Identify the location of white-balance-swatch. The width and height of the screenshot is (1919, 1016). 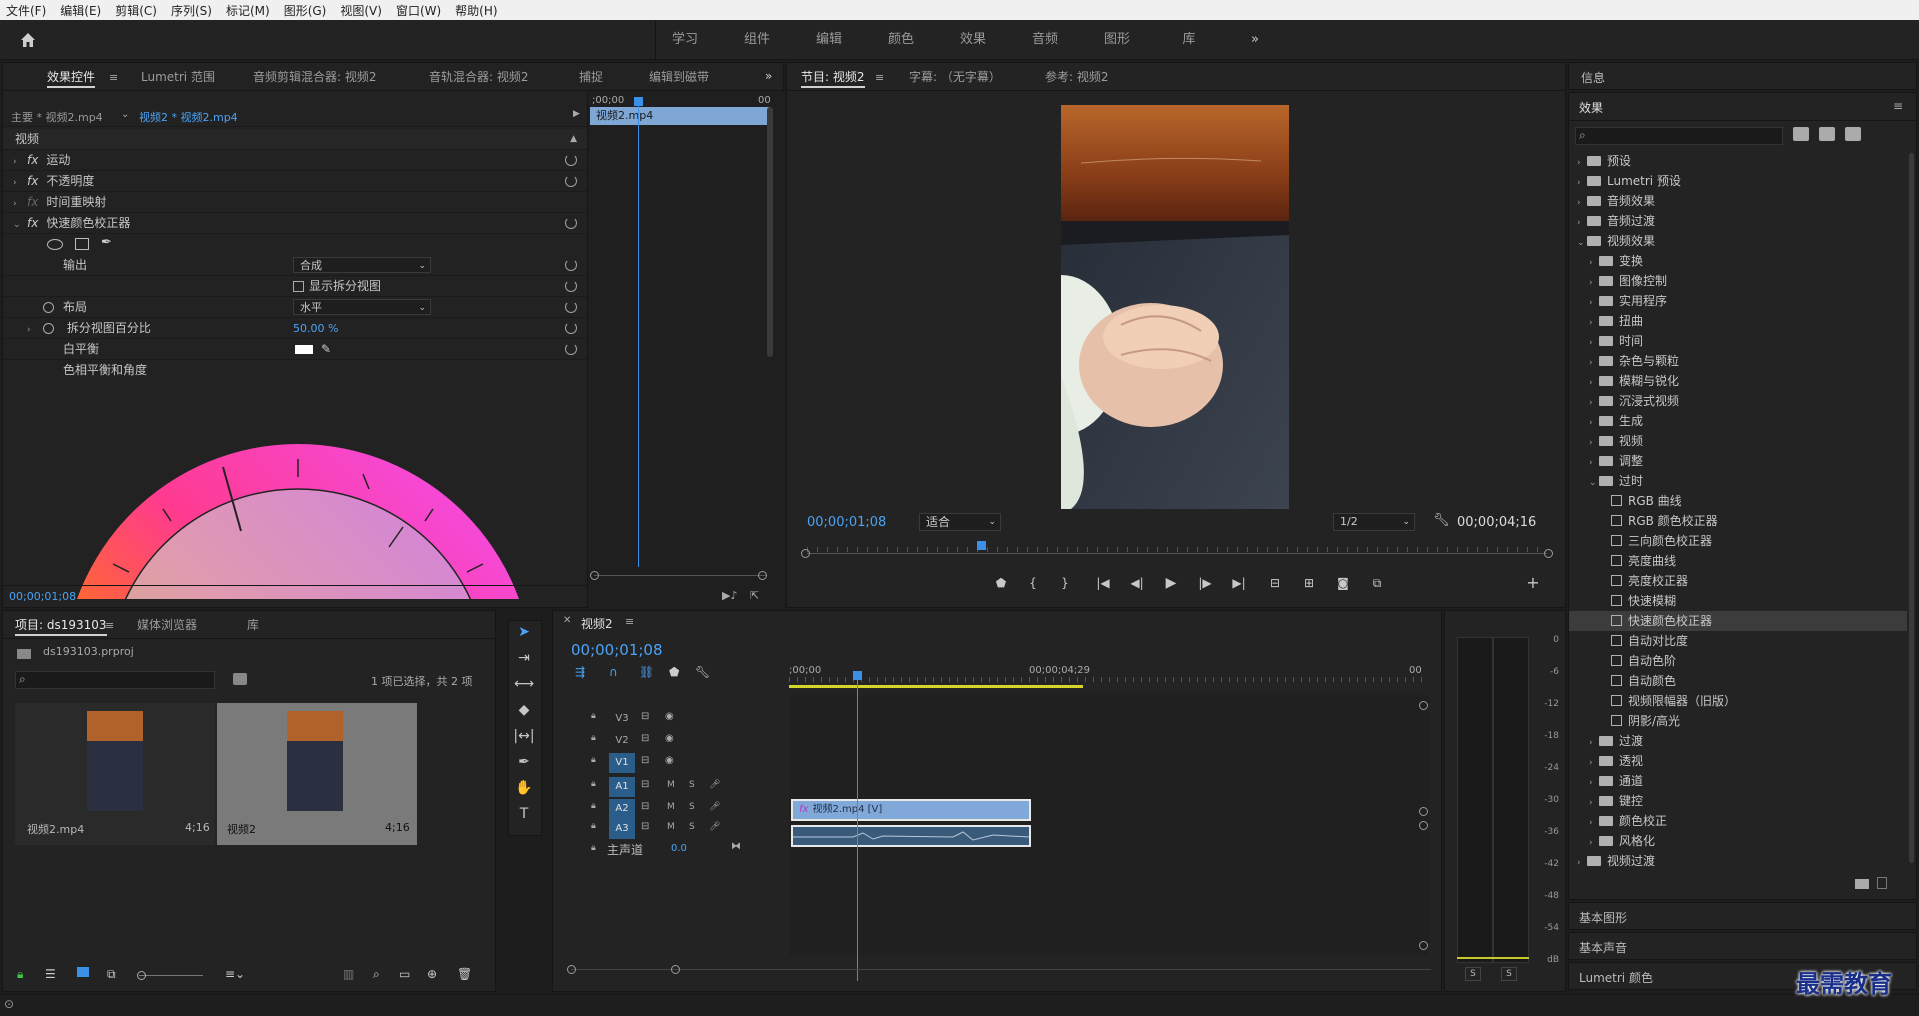
(304, 349).